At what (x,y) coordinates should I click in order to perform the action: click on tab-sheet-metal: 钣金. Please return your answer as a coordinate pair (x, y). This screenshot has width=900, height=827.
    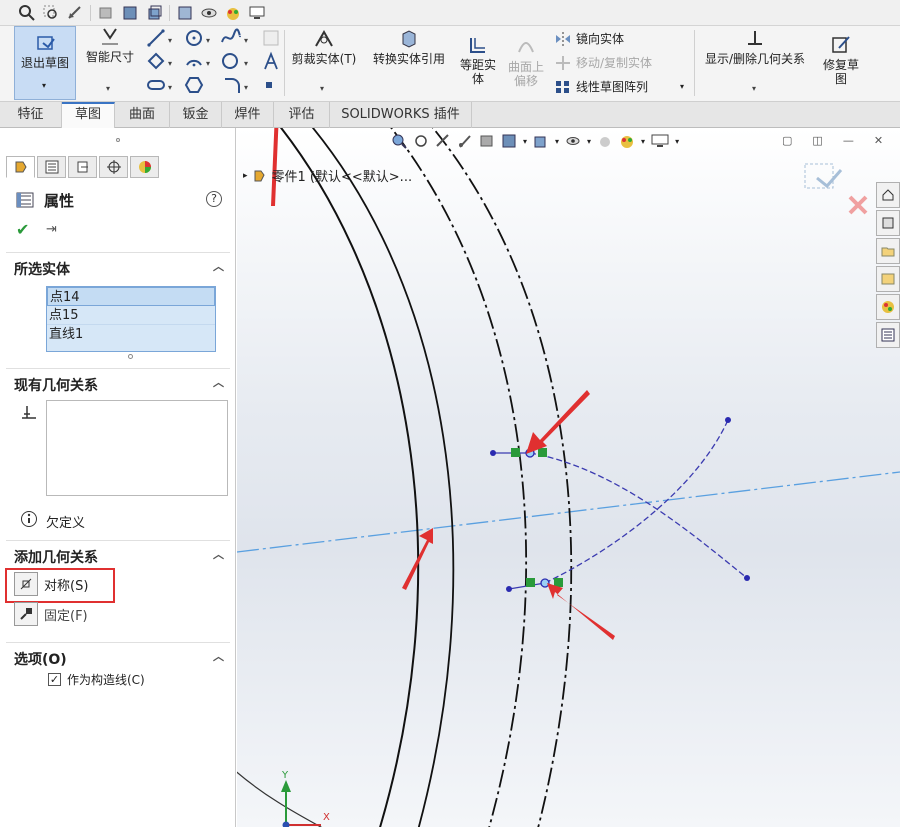
    Looking at the image, I should click on (196, 115).